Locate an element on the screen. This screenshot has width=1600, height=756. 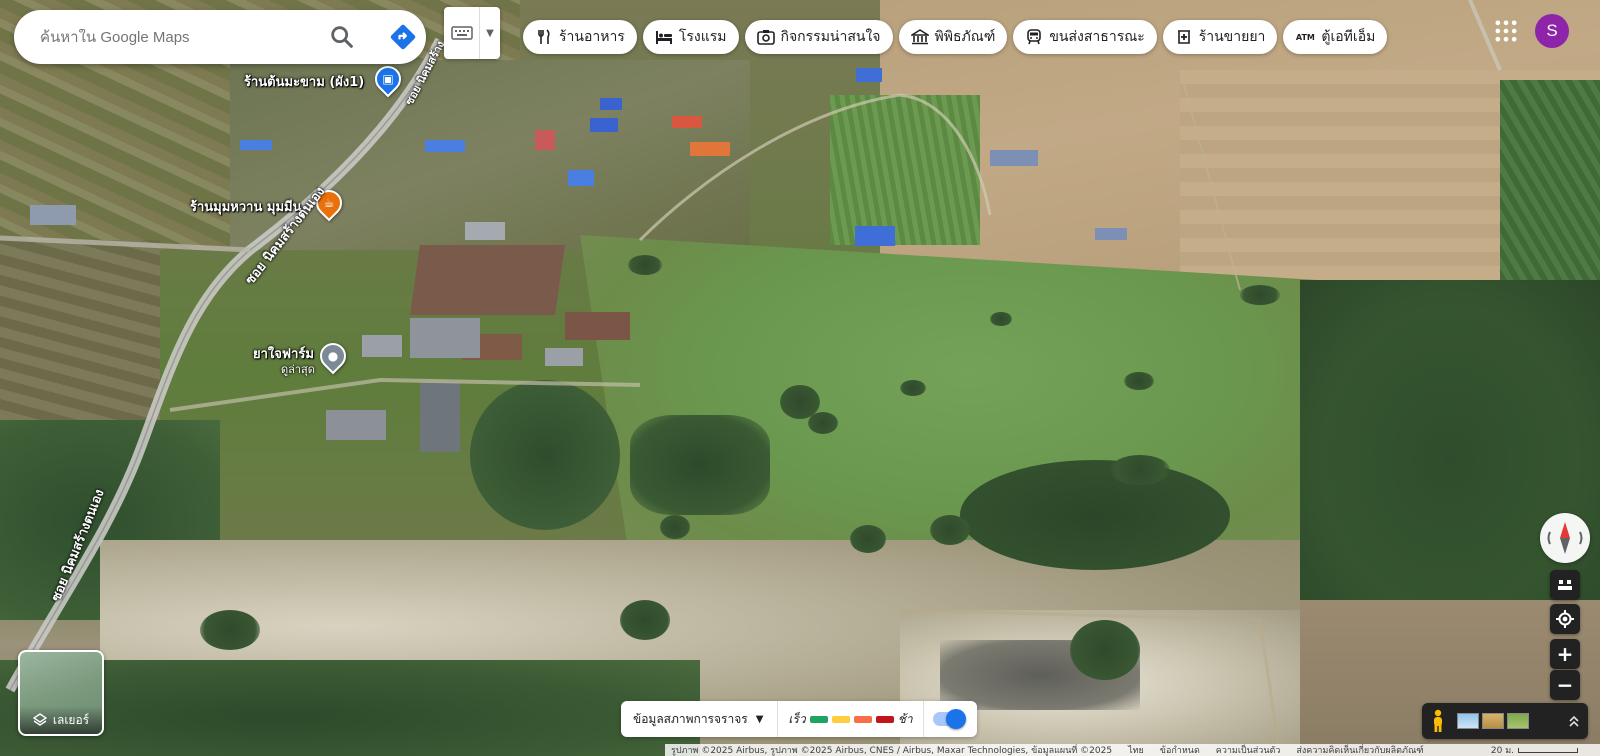
atm-icon: ATM is located at coordinates (1305, 37).